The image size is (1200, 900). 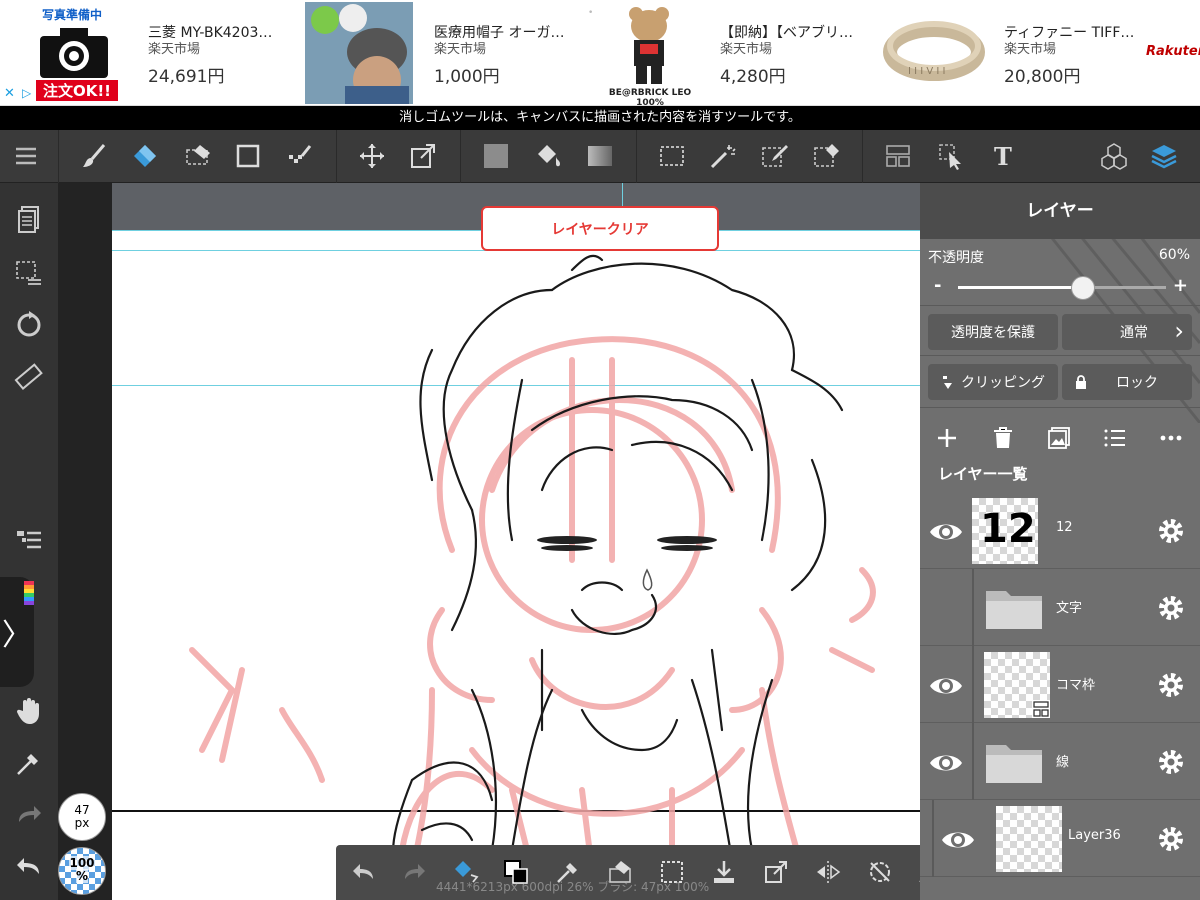 What do you see at coordinates (1180, 285) in the screenshot?
I see `opacity-increase-button: +` at bounding box center [1180, 285].